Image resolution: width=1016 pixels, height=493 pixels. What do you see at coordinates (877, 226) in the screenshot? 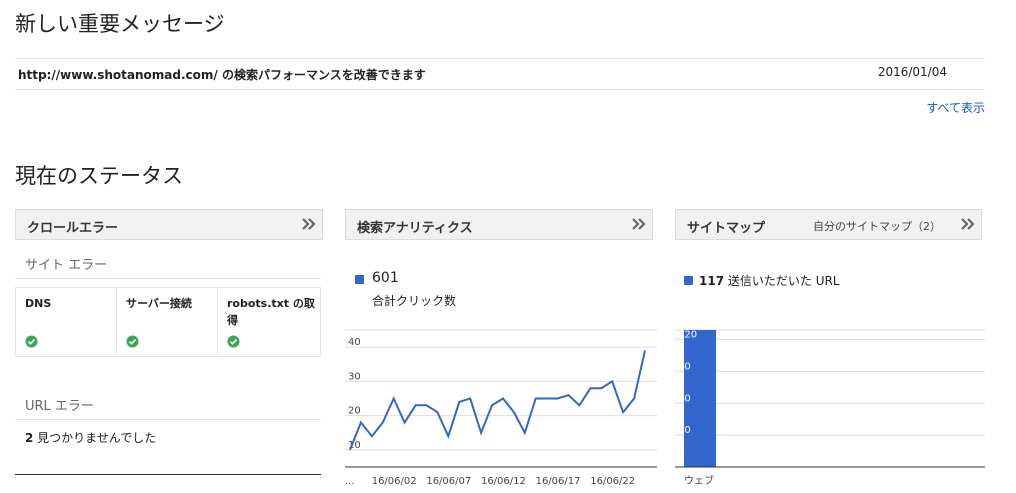
I see `my-sitemaps-link: 自分のサイトマップ（2）` at bounding box center [877, 226].